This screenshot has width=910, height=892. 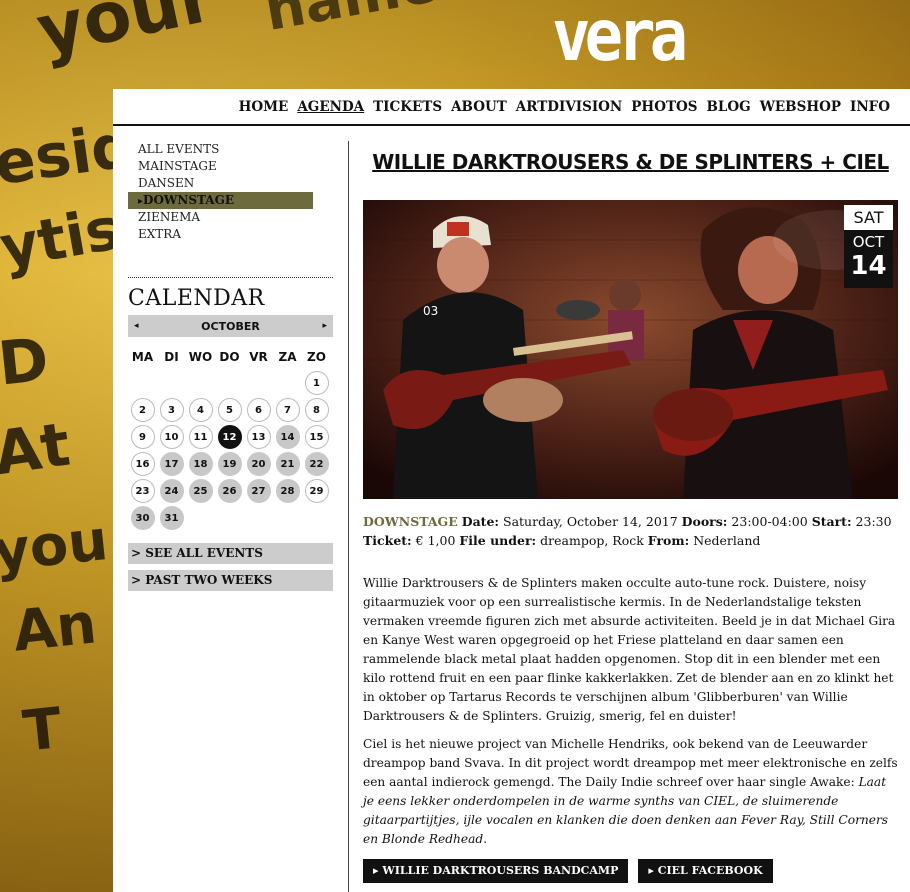 I want to click on background-handwriting: you, so click(x=56, y=546).